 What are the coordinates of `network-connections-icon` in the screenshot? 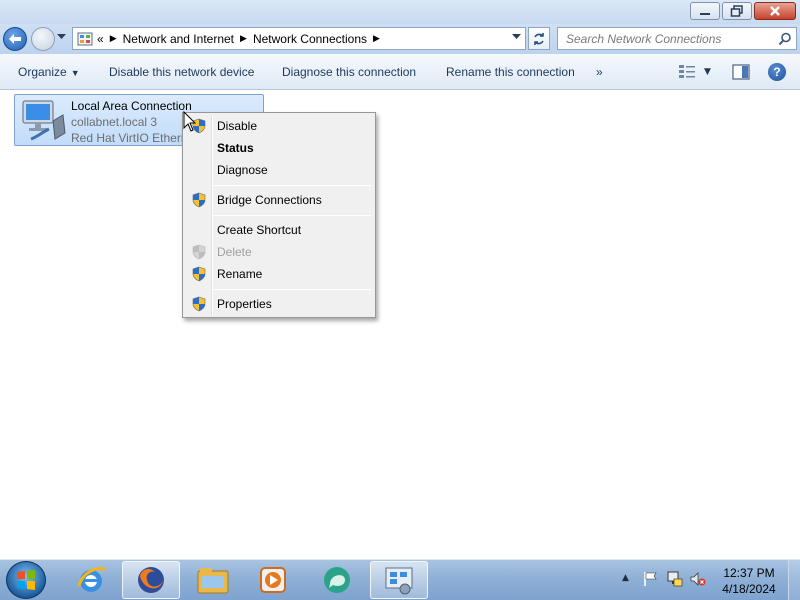 It's located at (399, 581).